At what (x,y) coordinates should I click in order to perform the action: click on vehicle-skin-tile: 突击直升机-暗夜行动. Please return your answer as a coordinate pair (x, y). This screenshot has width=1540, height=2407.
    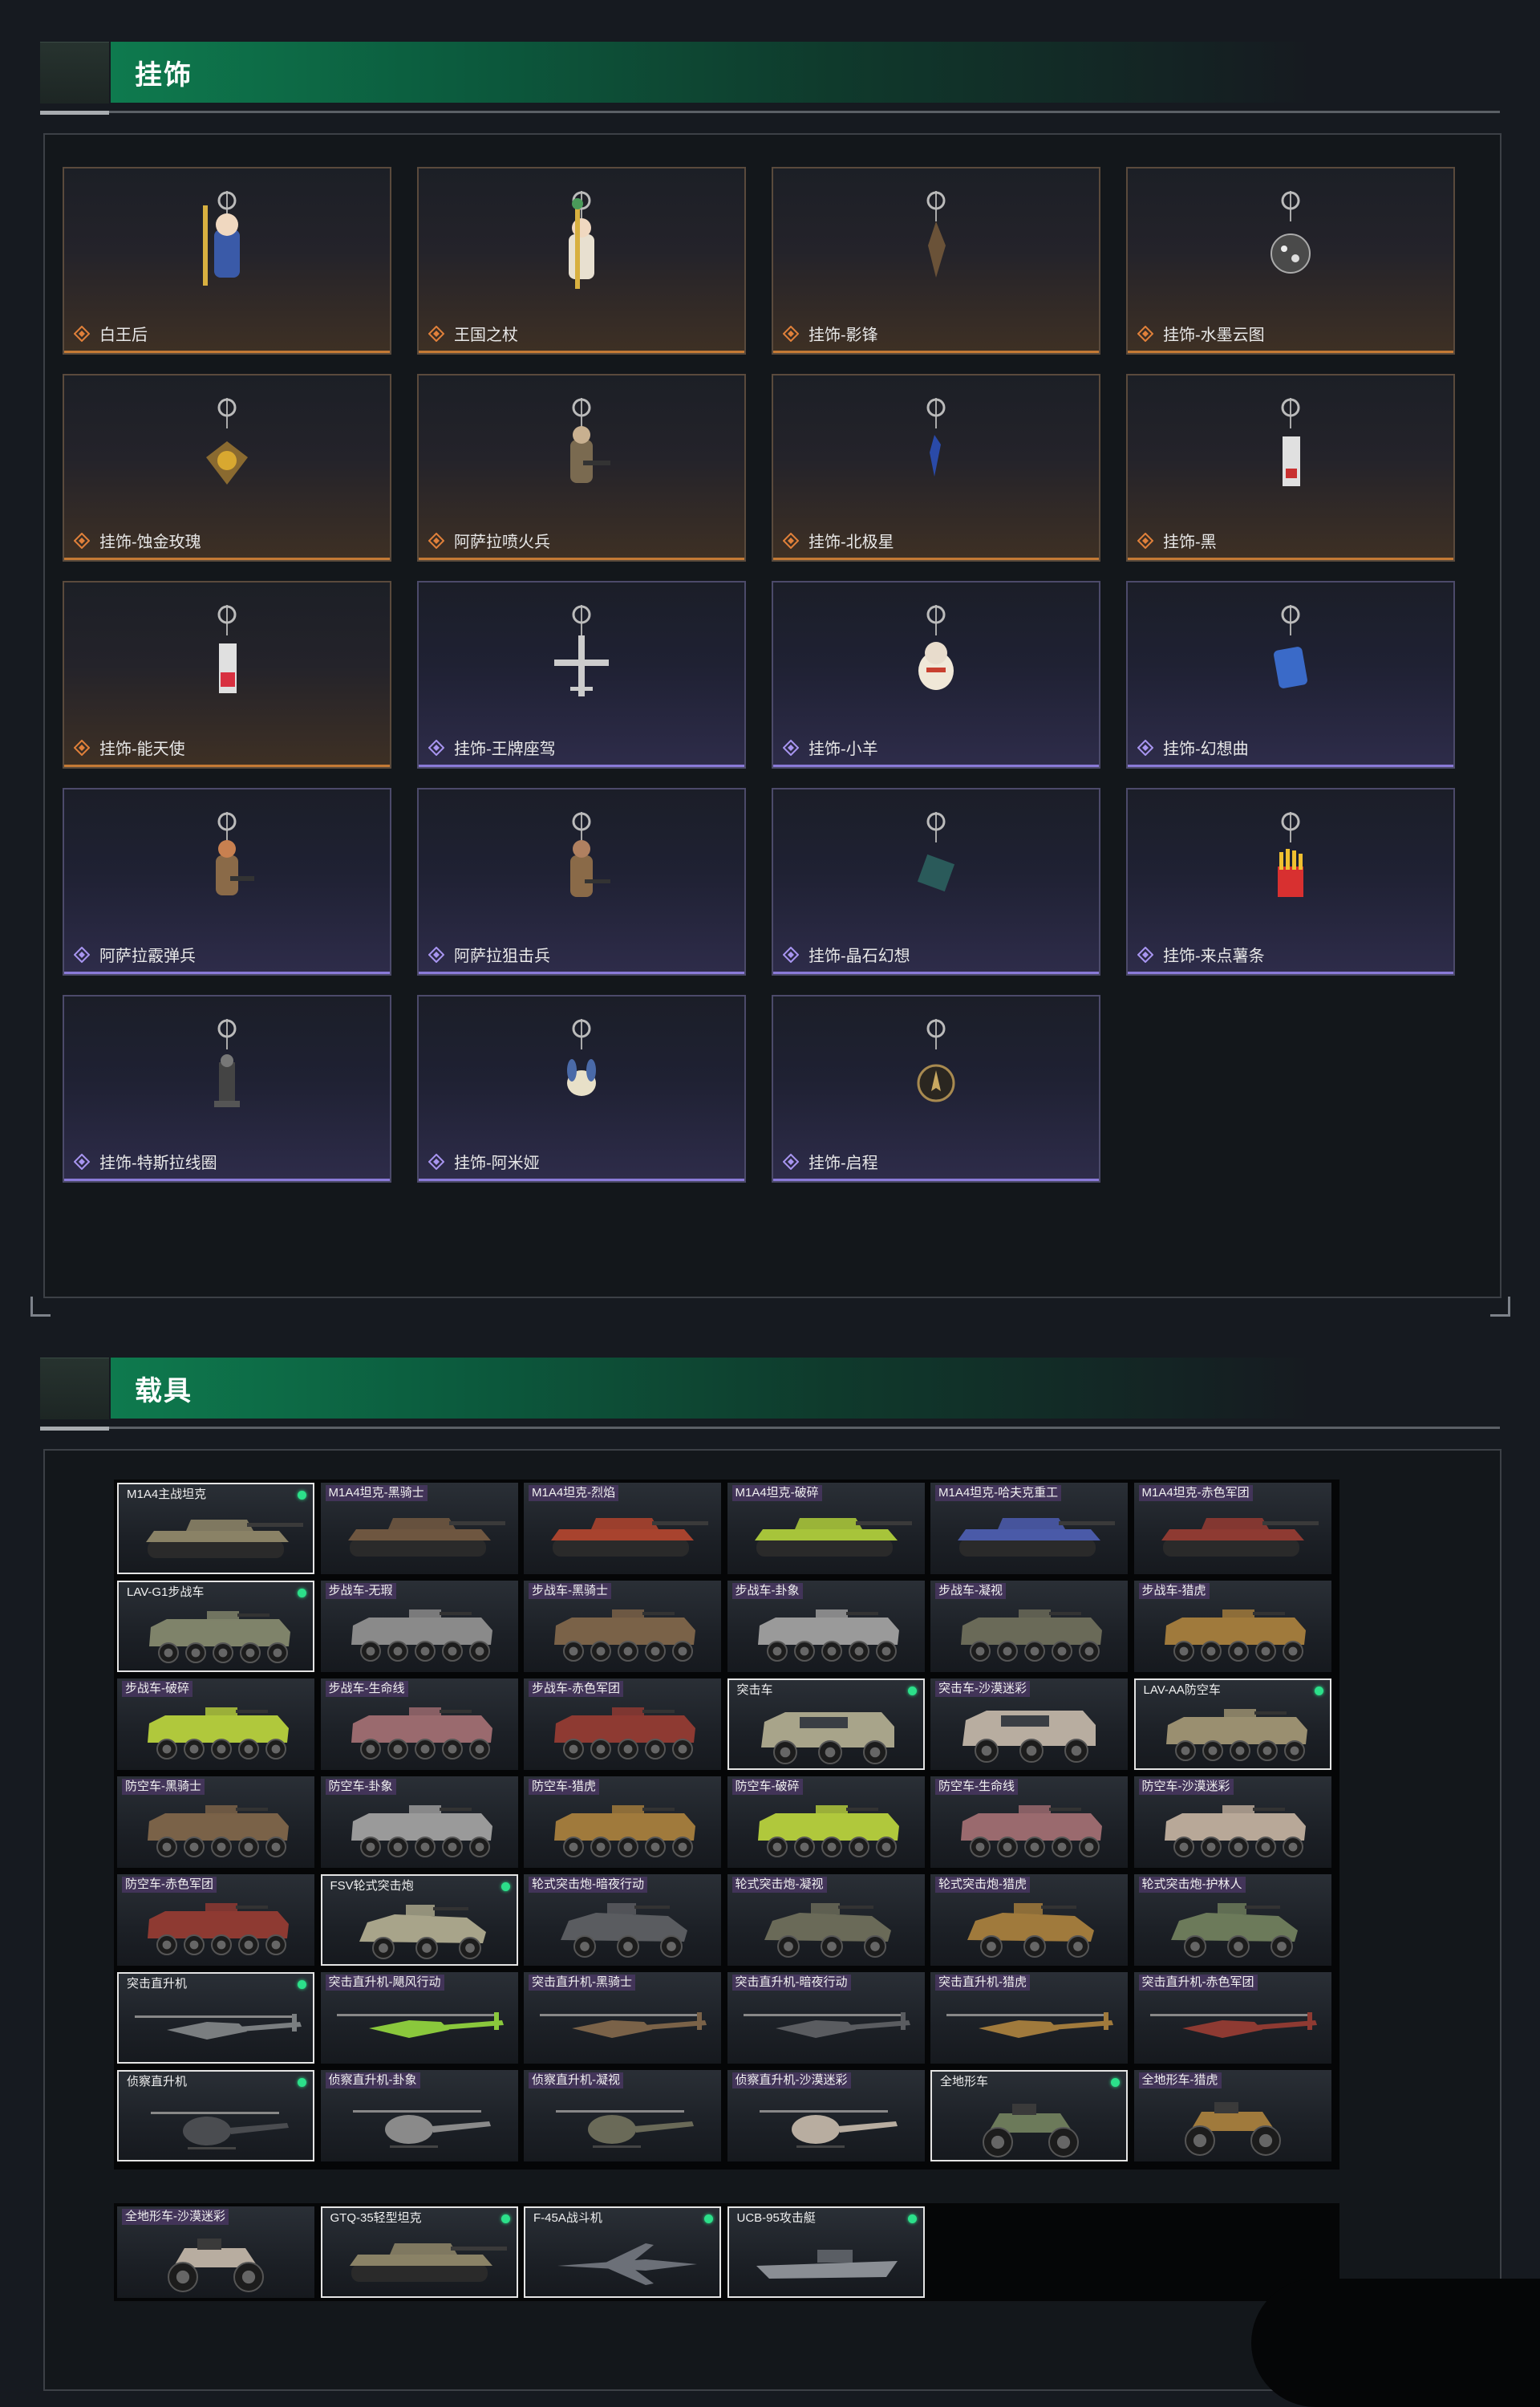
    Looking at the image, I should click on (826, 2018).